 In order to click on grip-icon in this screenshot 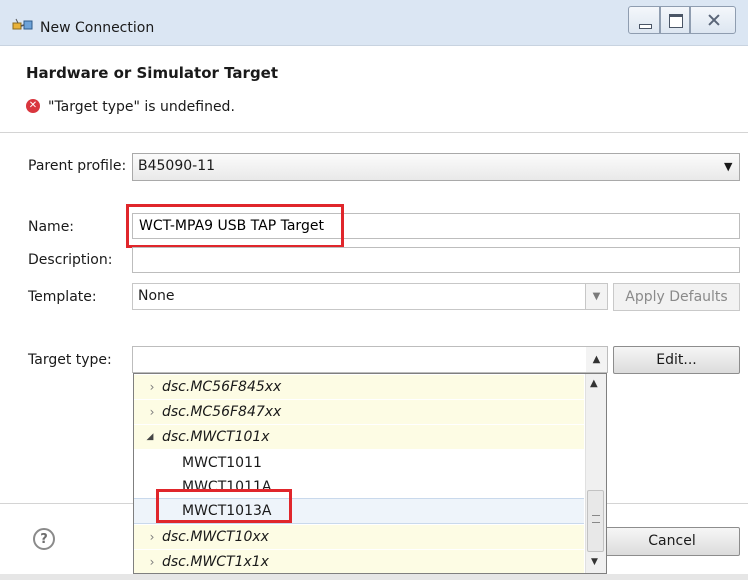, I will do `click(596, 519)`.